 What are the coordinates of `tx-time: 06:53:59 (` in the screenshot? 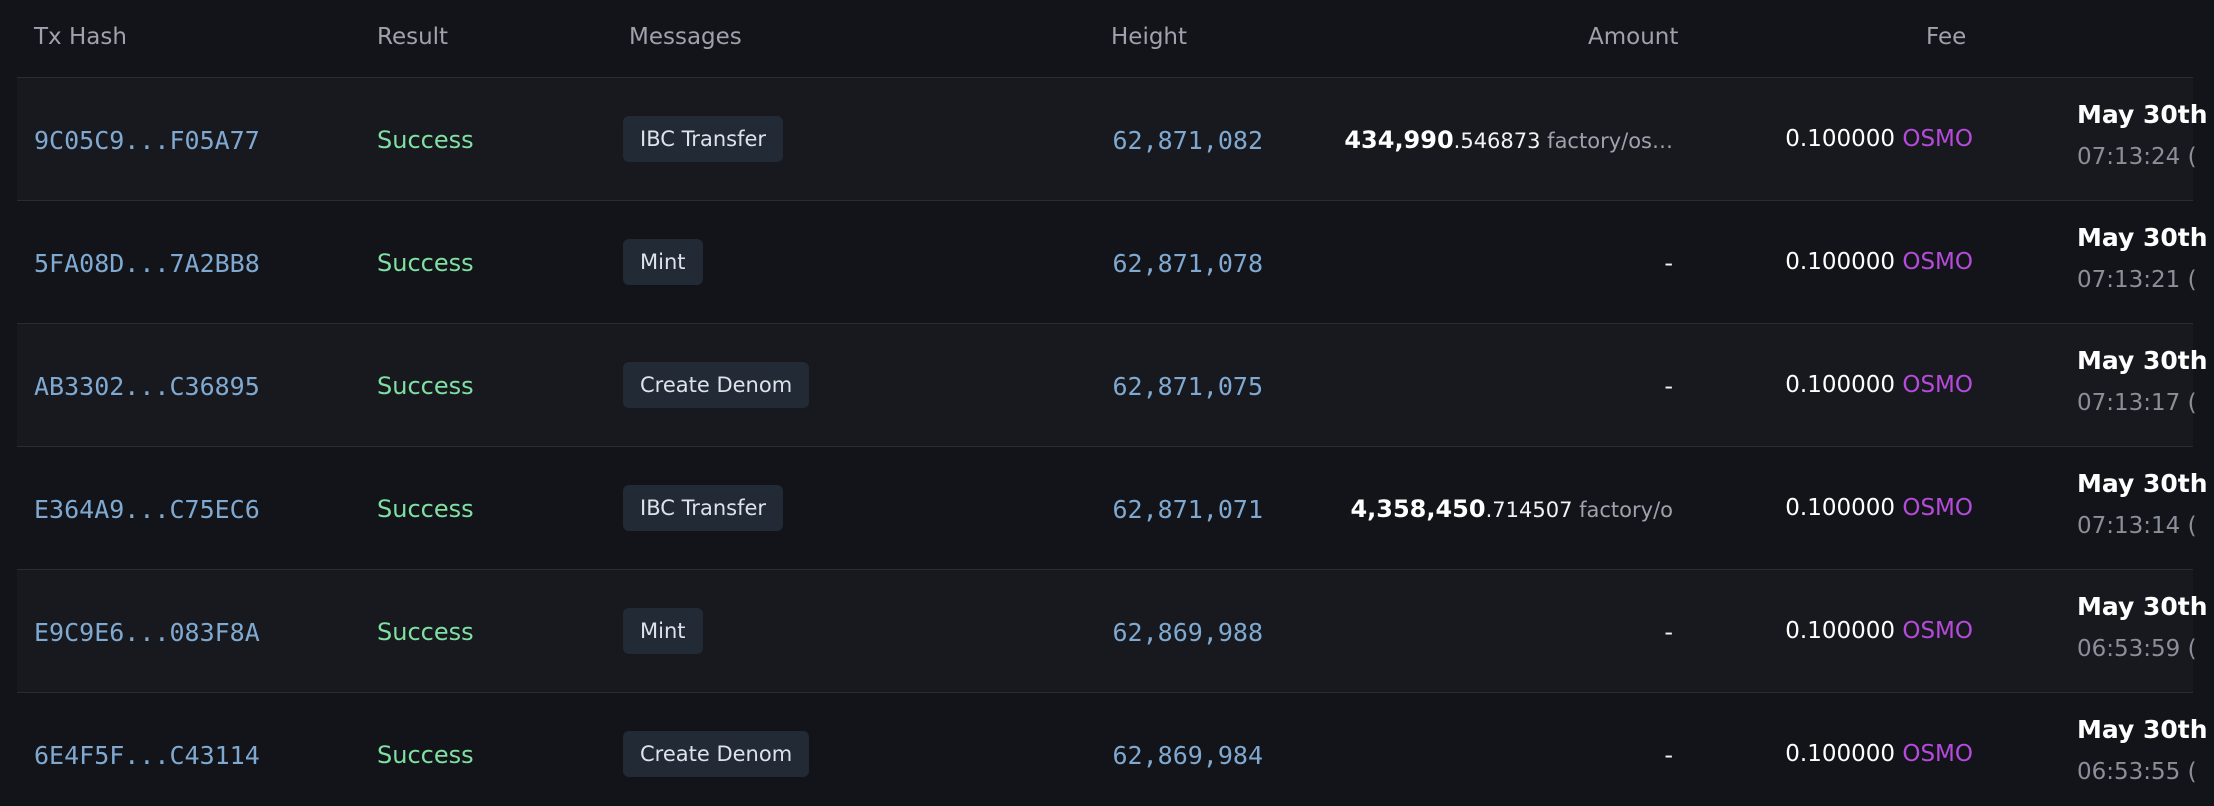 It's located at (2137, 649).